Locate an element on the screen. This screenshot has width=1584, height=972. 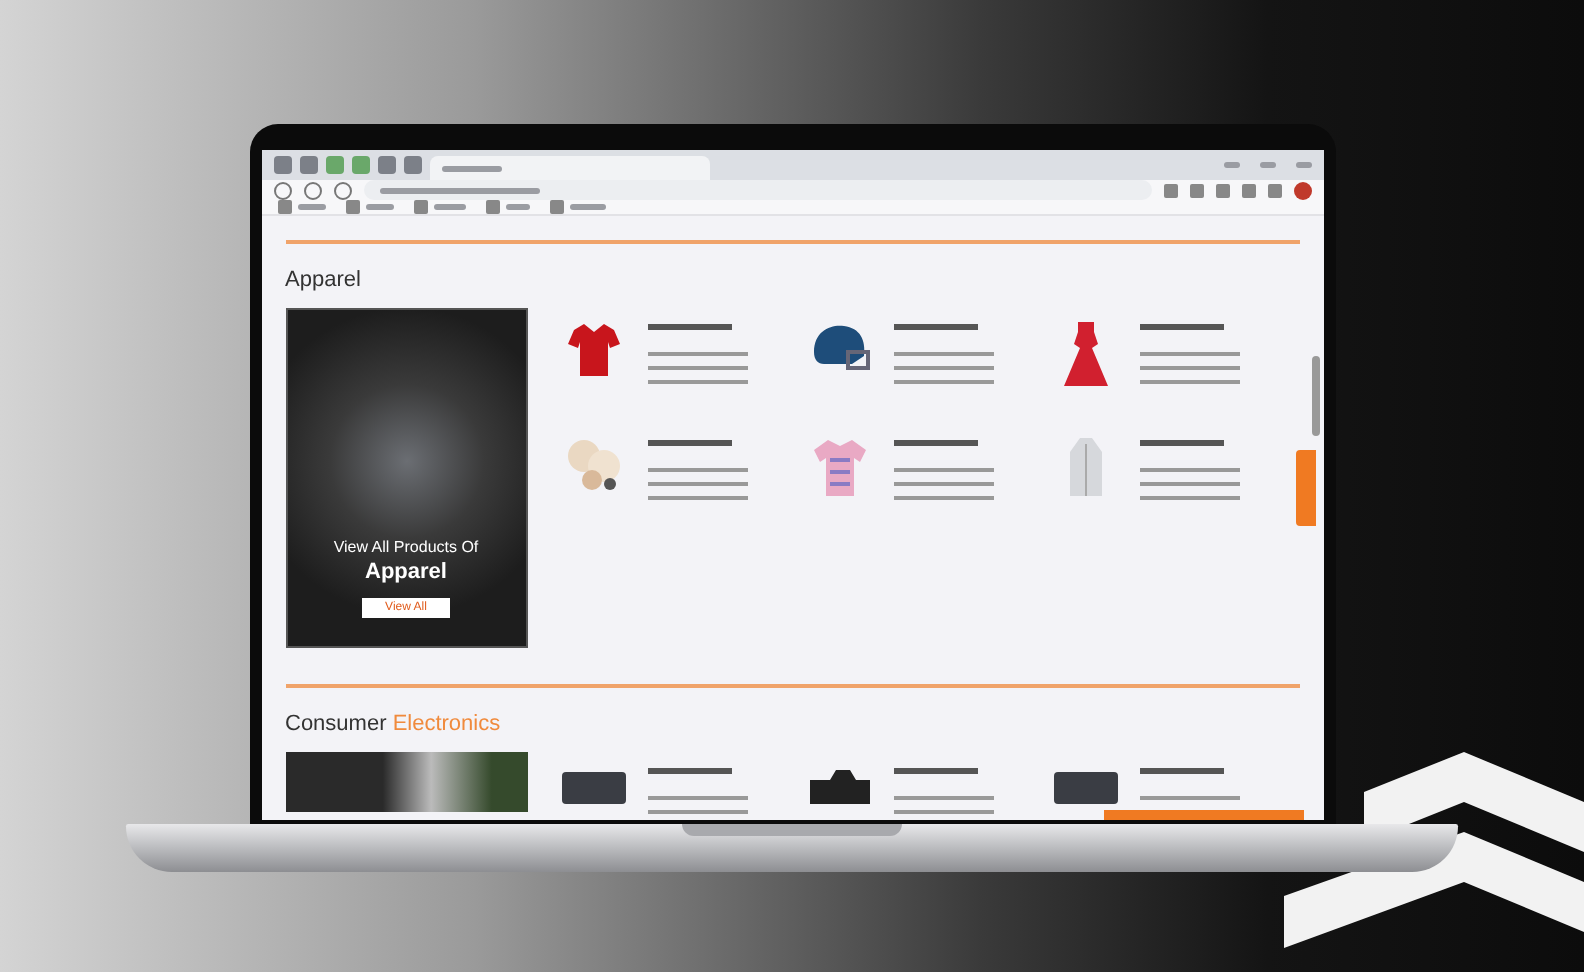
accessories-icon is located at coordinates (593, 464).